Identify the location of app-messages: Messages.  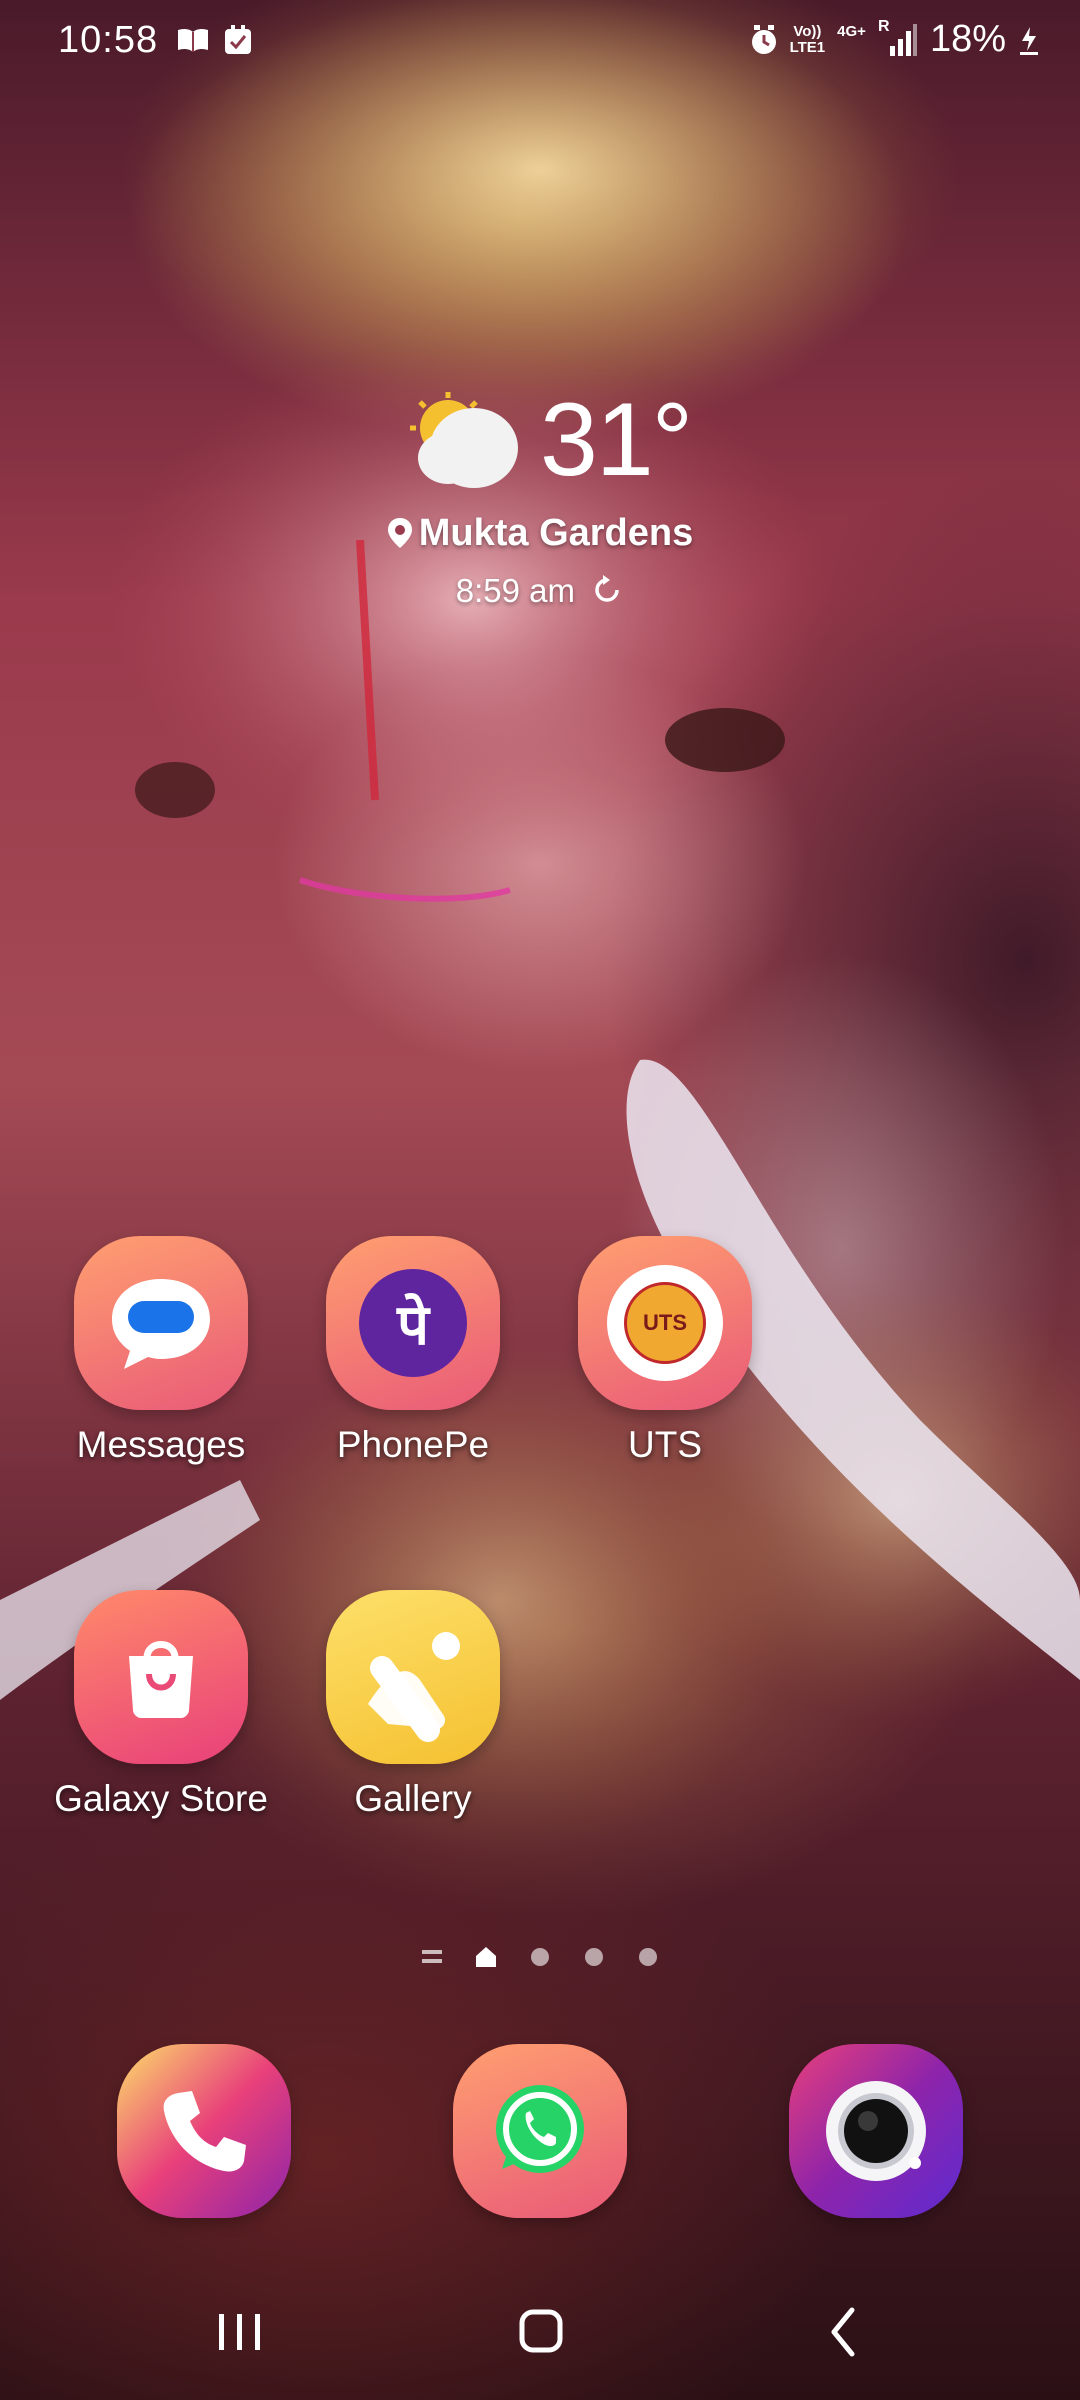
(161, 1351).